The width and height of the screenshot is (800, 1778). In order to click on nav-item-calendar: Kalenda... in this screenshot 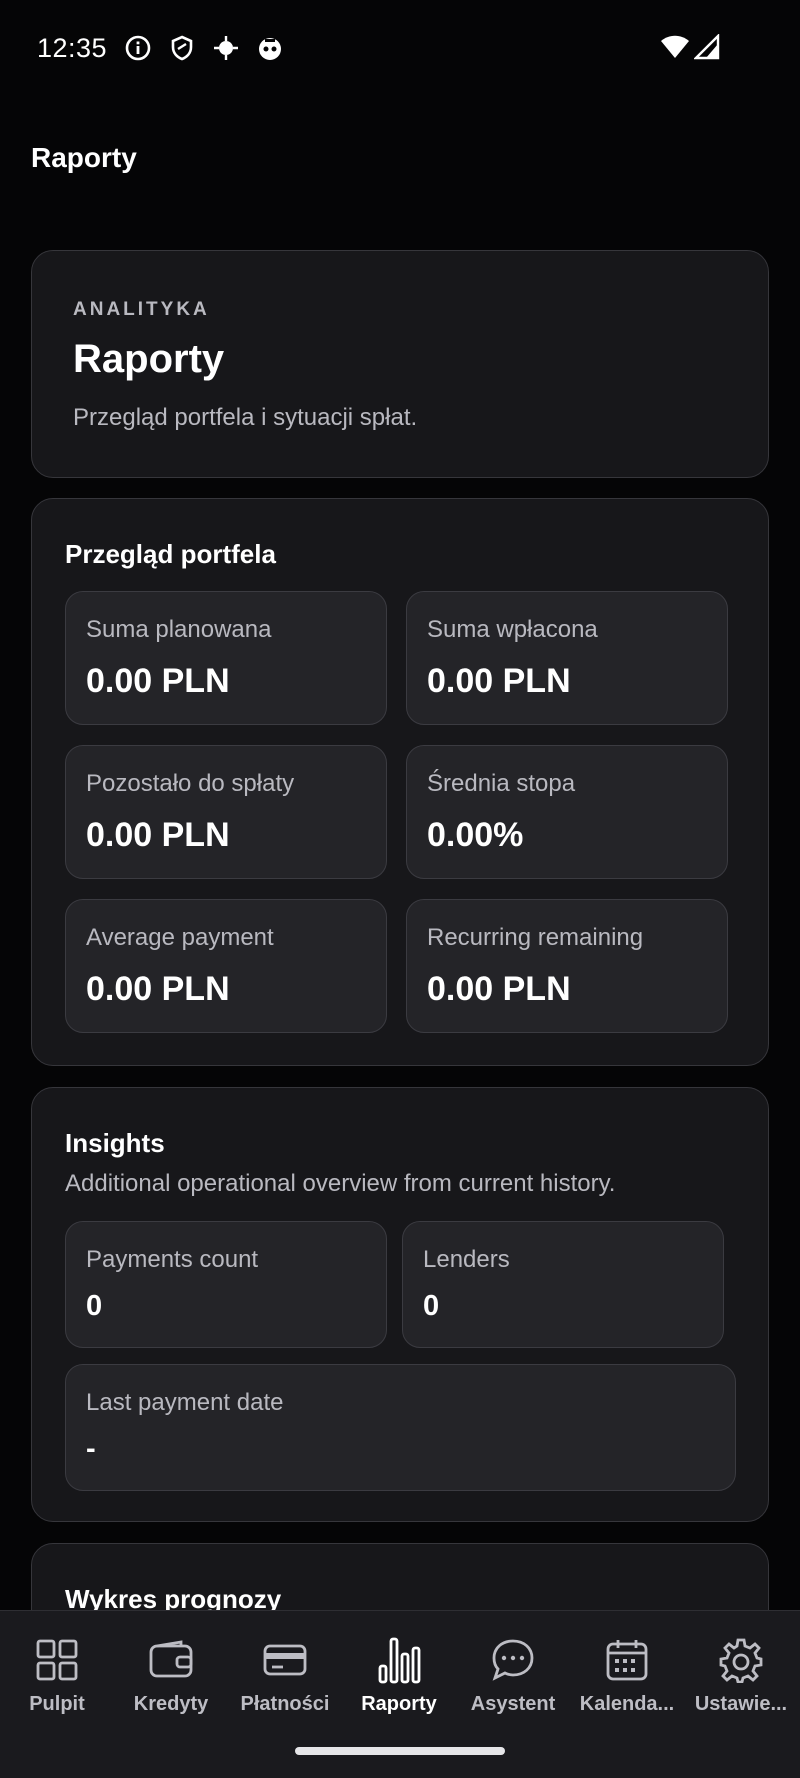, I will do `click(627, 1671)`.